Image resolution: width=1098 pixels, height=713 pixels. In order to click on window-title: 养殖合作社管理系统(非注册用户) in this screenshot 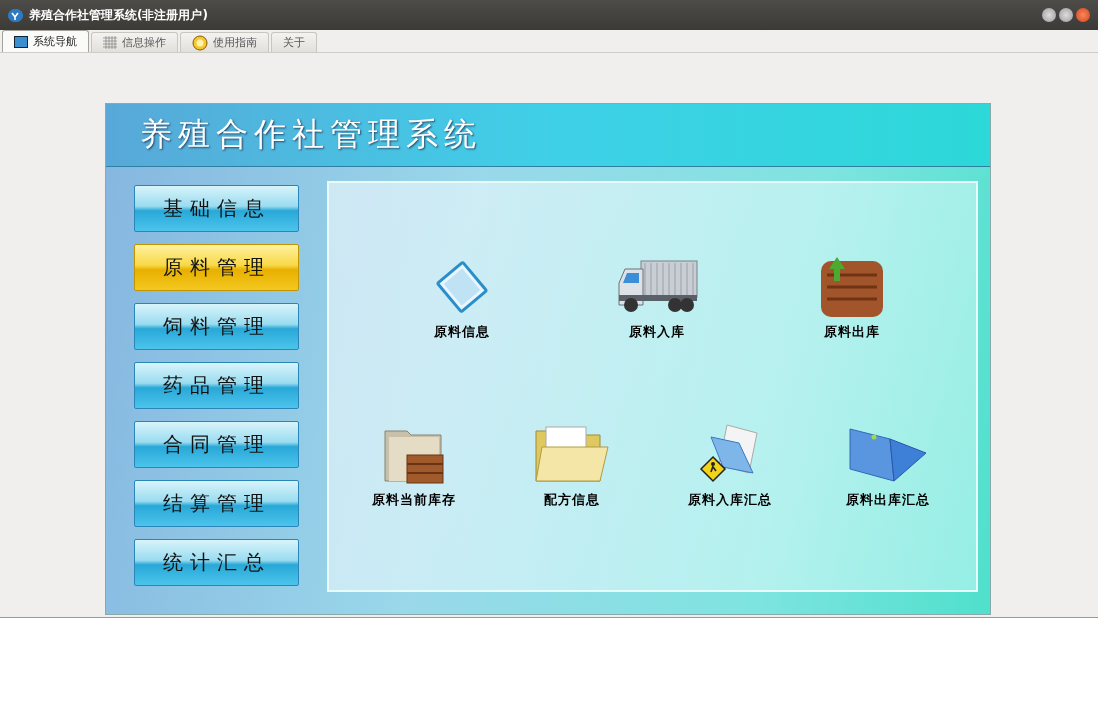, I will do `click(119, 15)`.